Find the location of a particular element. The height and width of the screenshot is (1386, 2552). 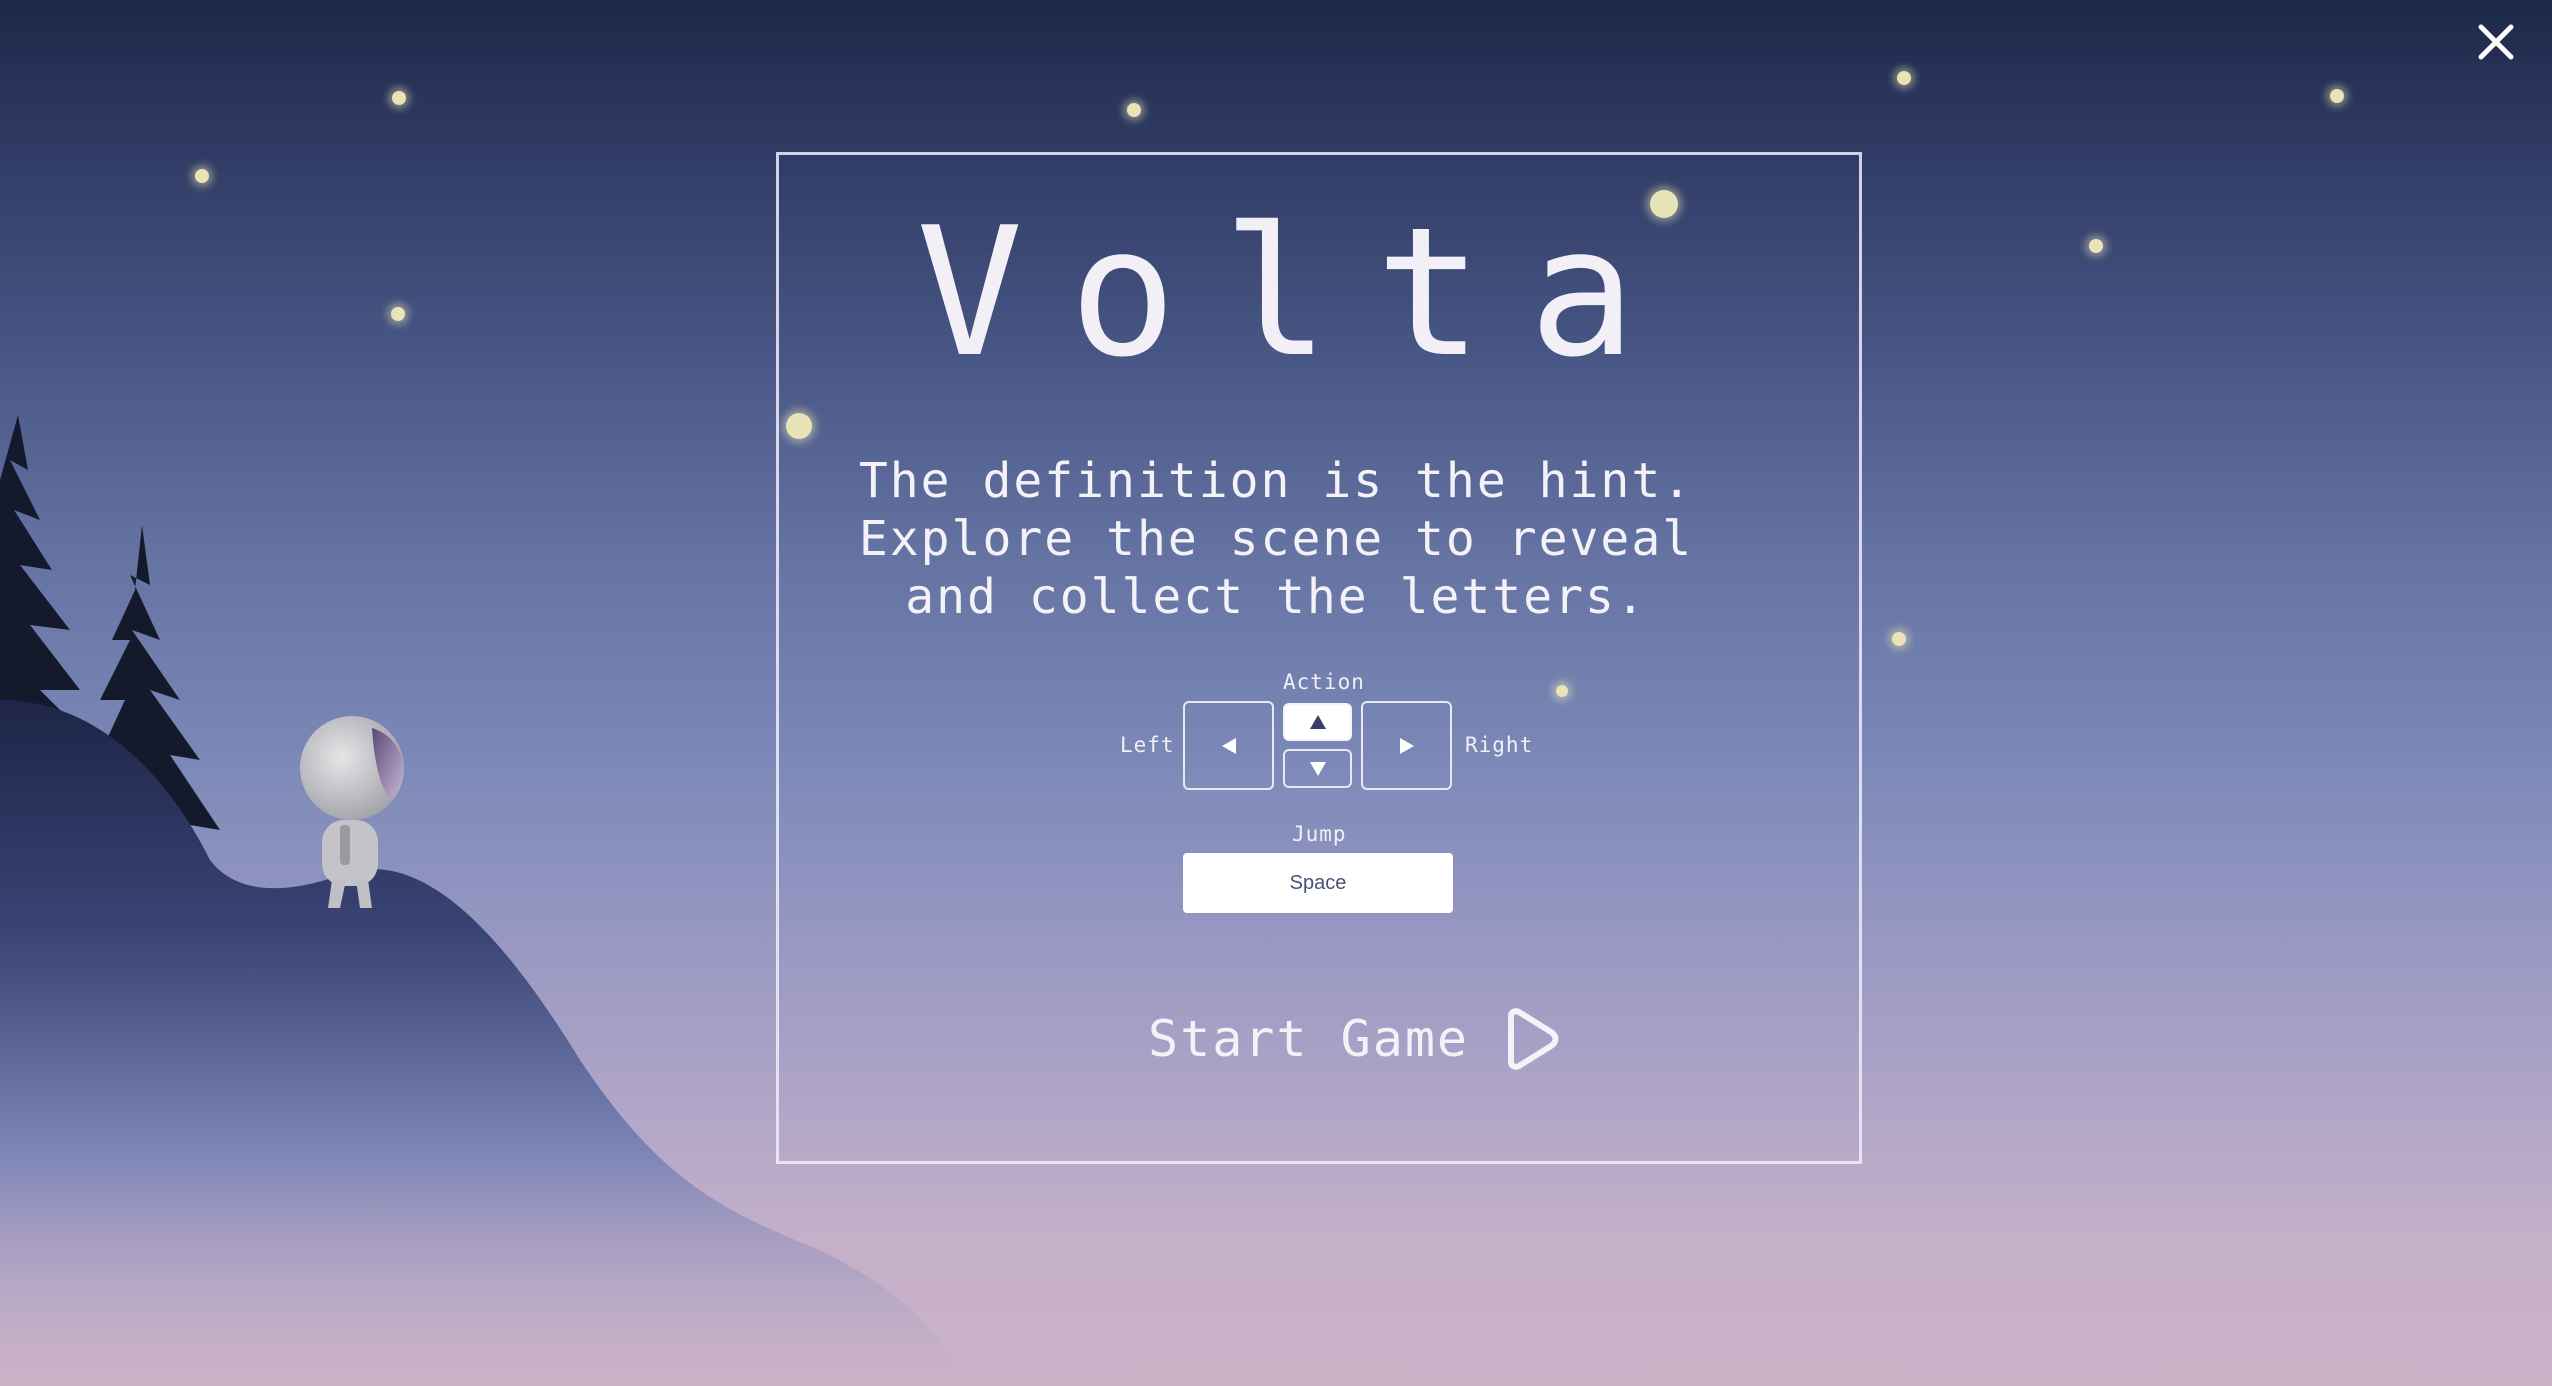

action-label: Action is located at coordinates (1324, 682).